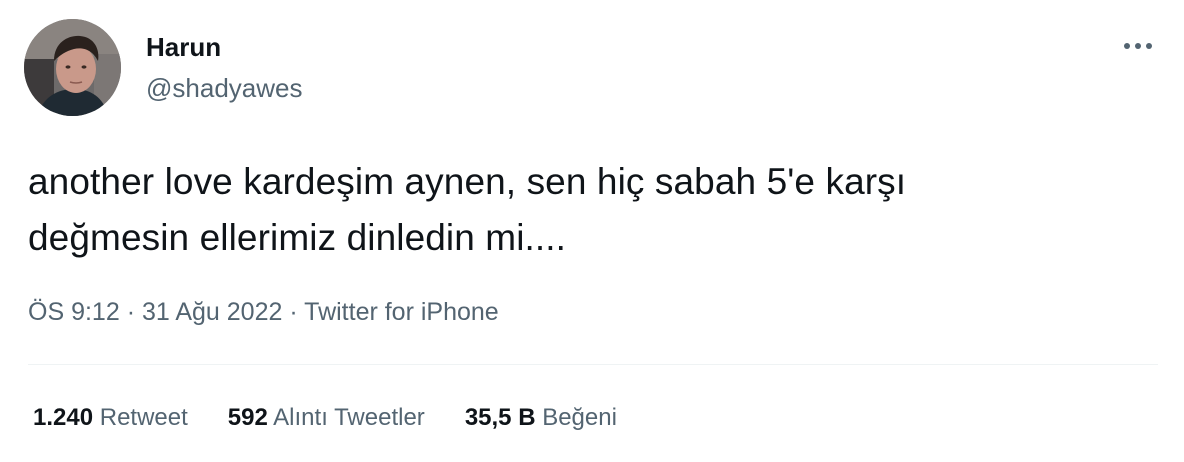  I want to click on retweets-stat: 1.240 Retweet, so click(110, 418).